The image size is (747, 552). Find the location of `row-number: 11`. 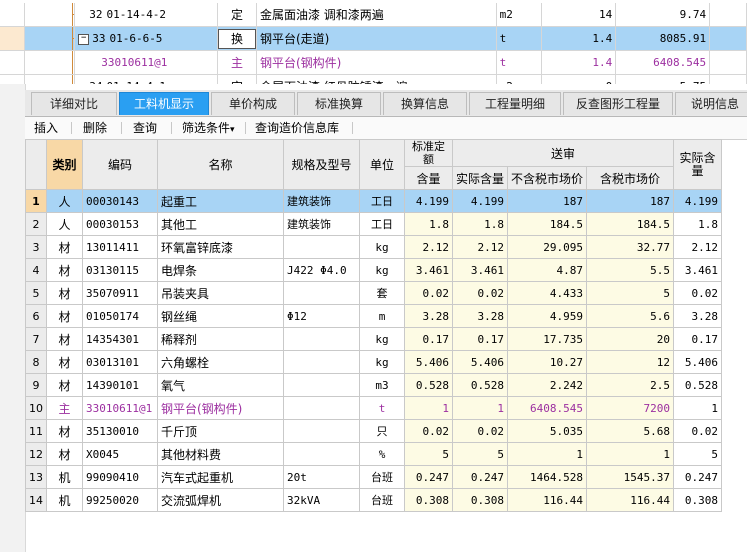

row-number: 11 is located at coordinates (36, 431).